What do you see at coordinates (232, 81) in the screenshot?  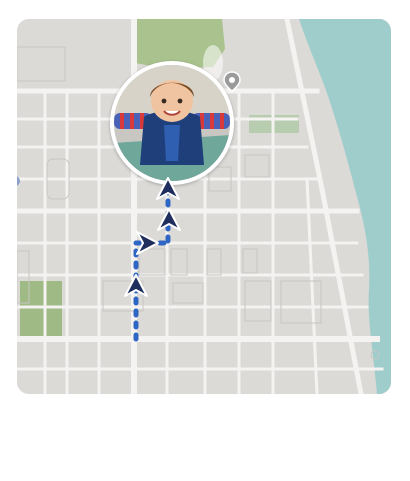 I see `map-pin-icon` at bounding box center [232, 81].